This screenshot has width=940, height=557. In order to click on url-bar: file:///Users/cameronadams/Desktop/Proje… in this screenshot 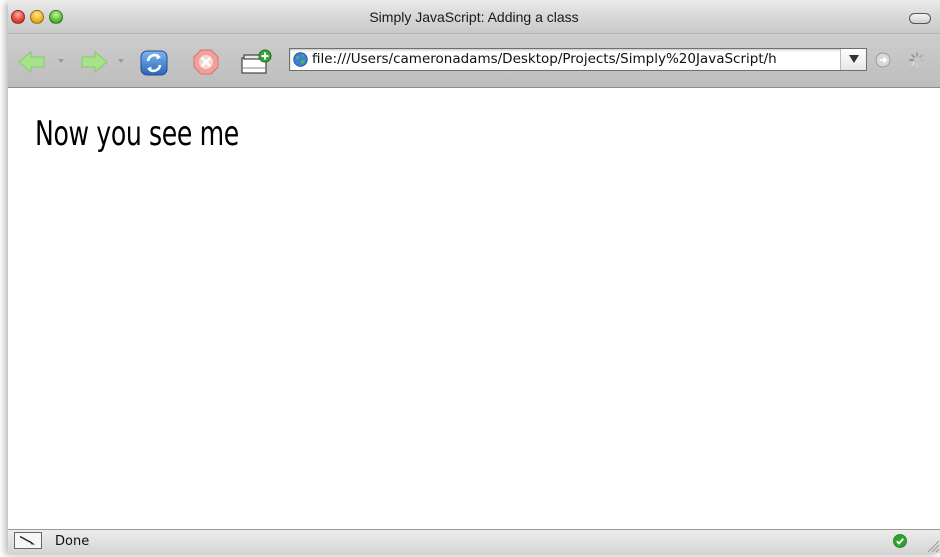, I will do `click(578, 59)`.